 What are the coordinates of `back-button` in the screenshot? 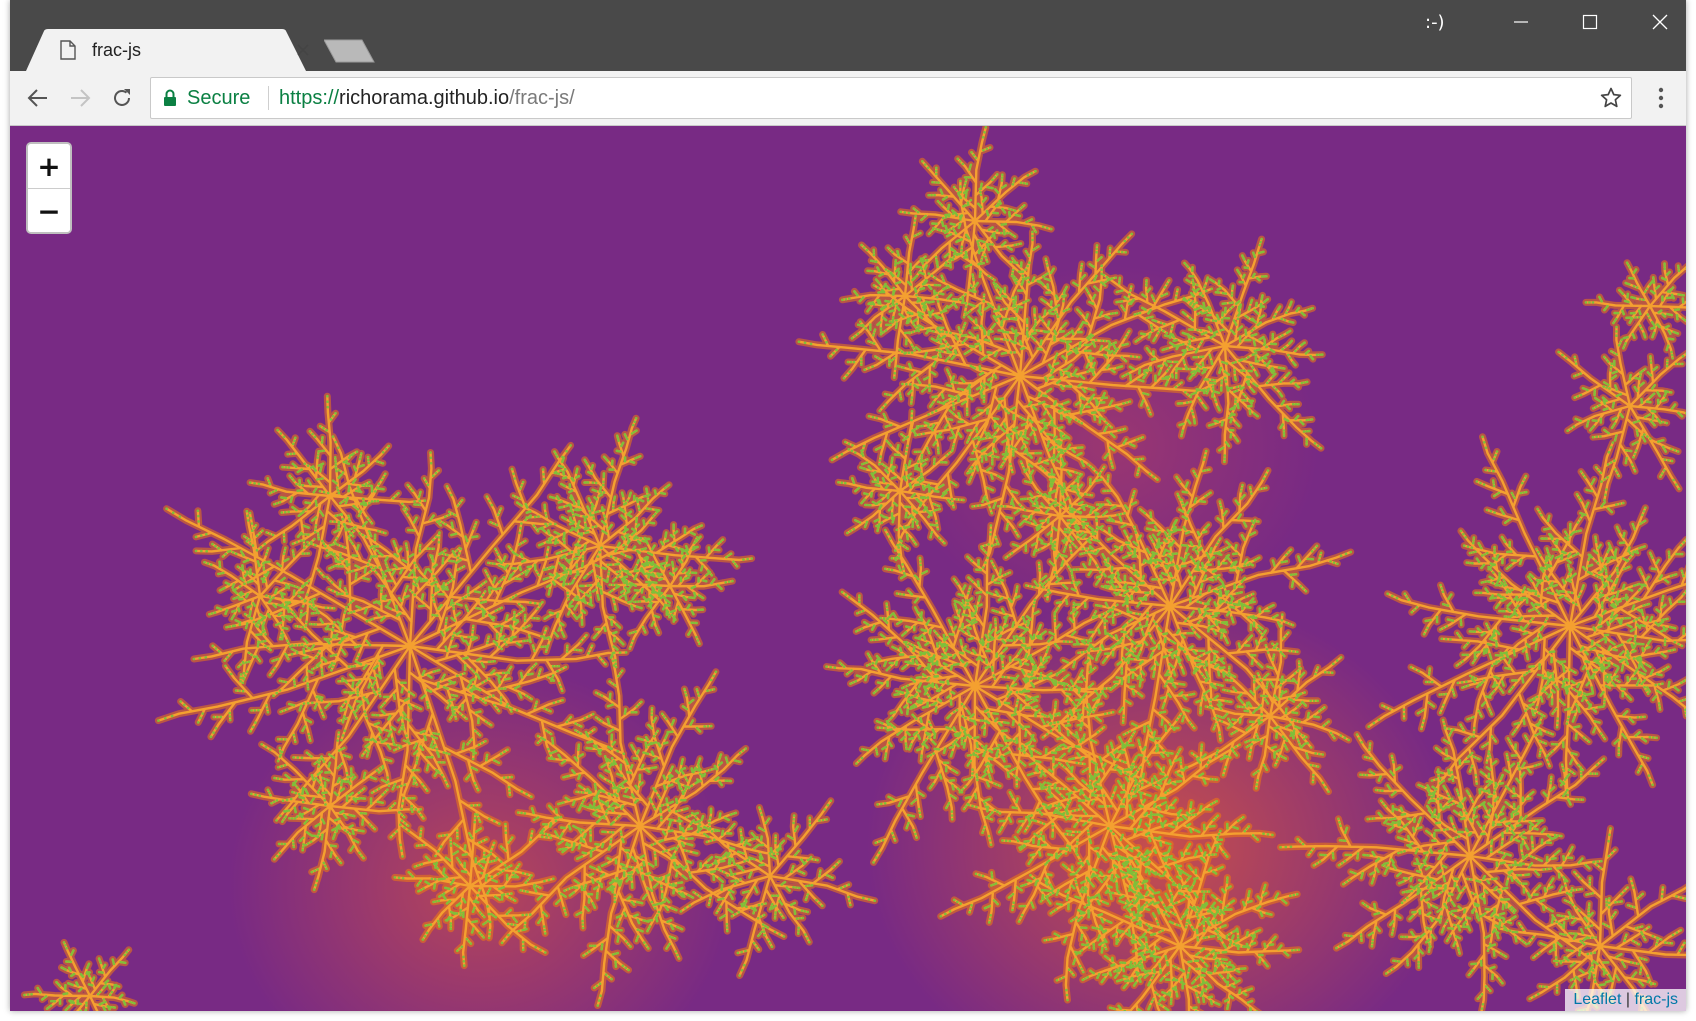 It's located at (38, 98).